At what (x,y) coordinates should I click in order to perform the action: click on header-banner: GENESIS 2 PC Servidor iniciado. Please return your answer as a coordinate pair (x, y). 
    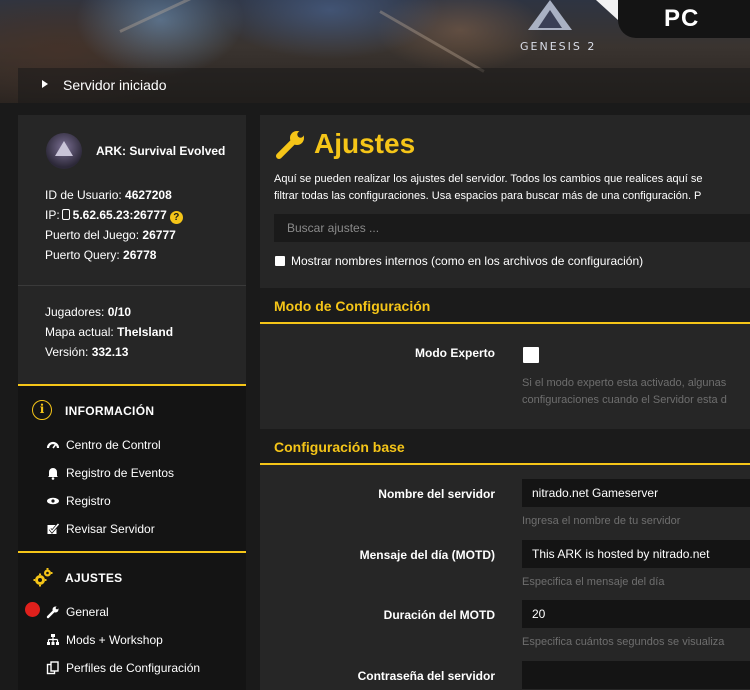
    Looking at the image, I should click on (375, 51).